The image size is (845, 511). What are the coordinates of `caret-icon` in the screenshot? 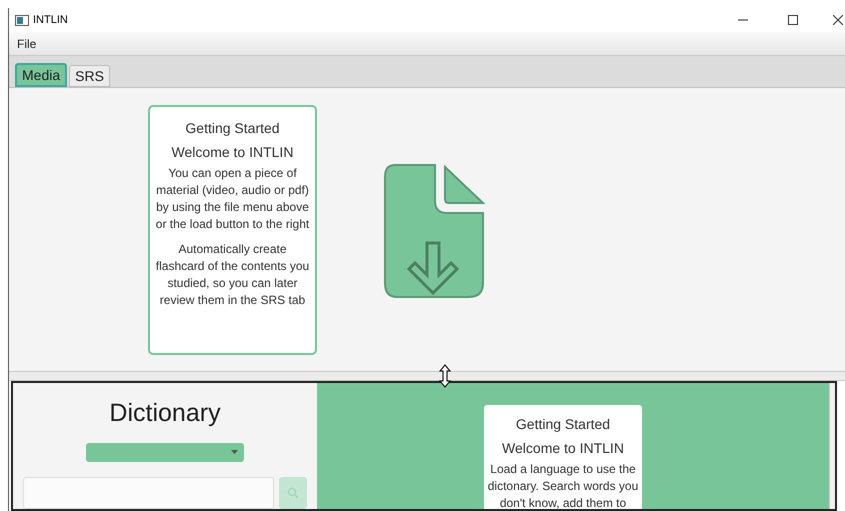 It's located at (234, 452).